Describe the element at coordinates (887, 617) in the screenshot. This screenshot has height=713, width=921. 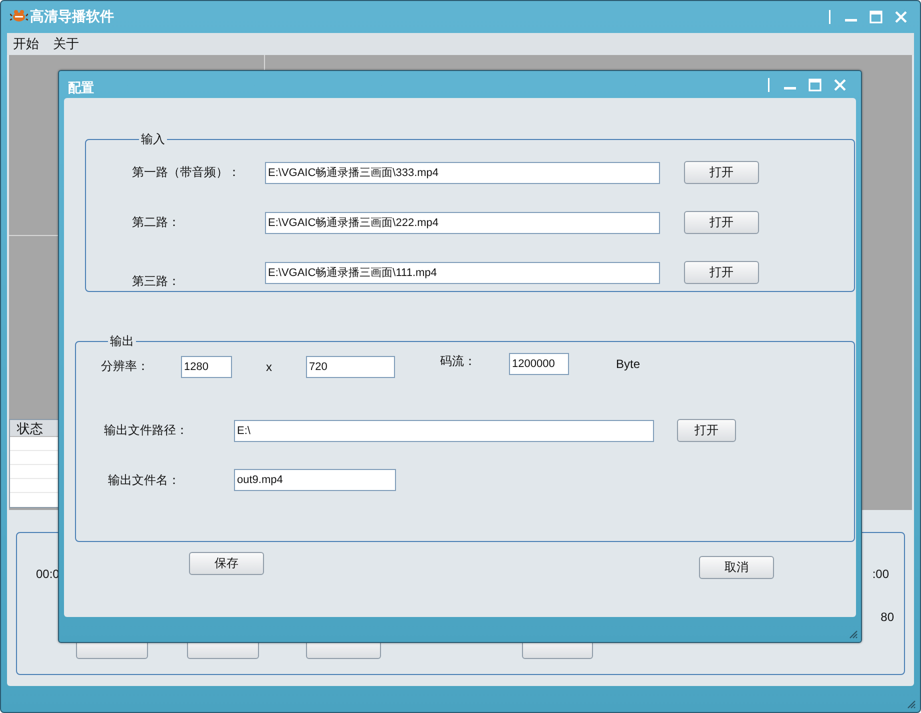
I see `value-label: 80` at that location.